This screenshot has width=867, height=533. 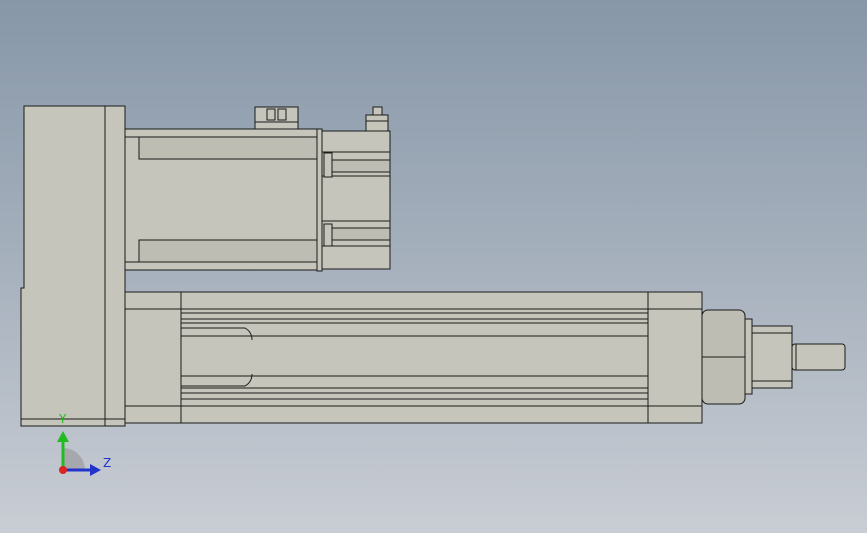 I want to click on output-rod, so click(x=818, y=357).